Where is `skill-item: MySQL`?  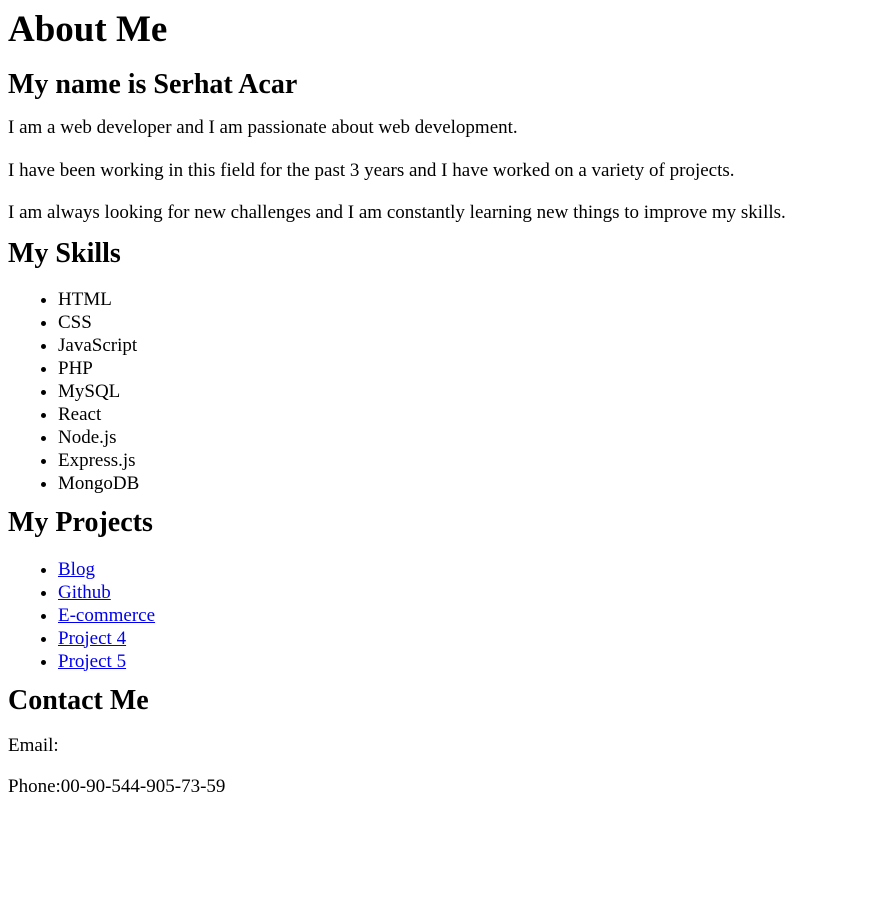 skill-item: MySQL is located at coordinates (467, 391).